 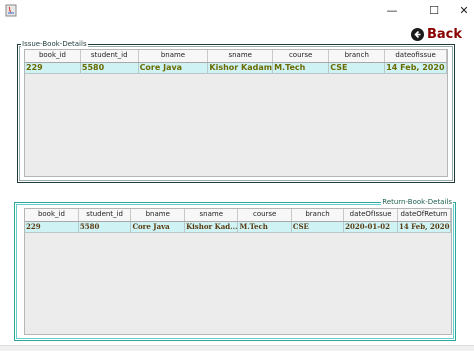 I want to click on maximize-icon: ☐, so click(x=434, y=10).